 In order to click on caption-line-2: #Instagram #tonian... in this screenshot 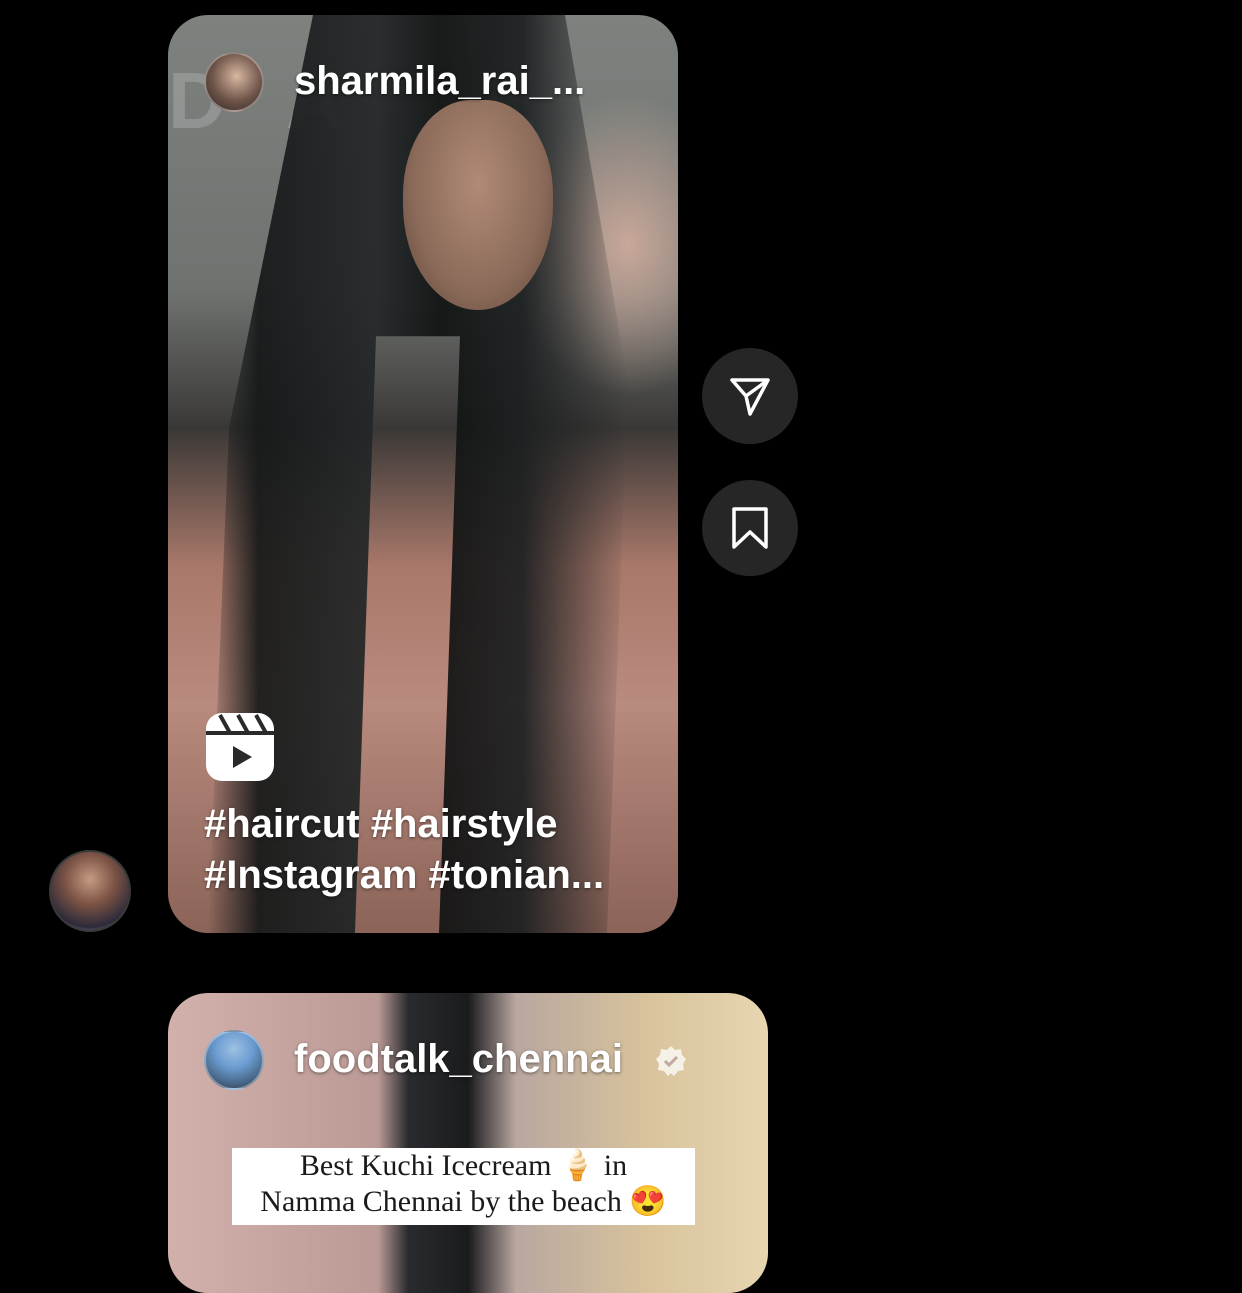, I will do `click(404, 875)`.